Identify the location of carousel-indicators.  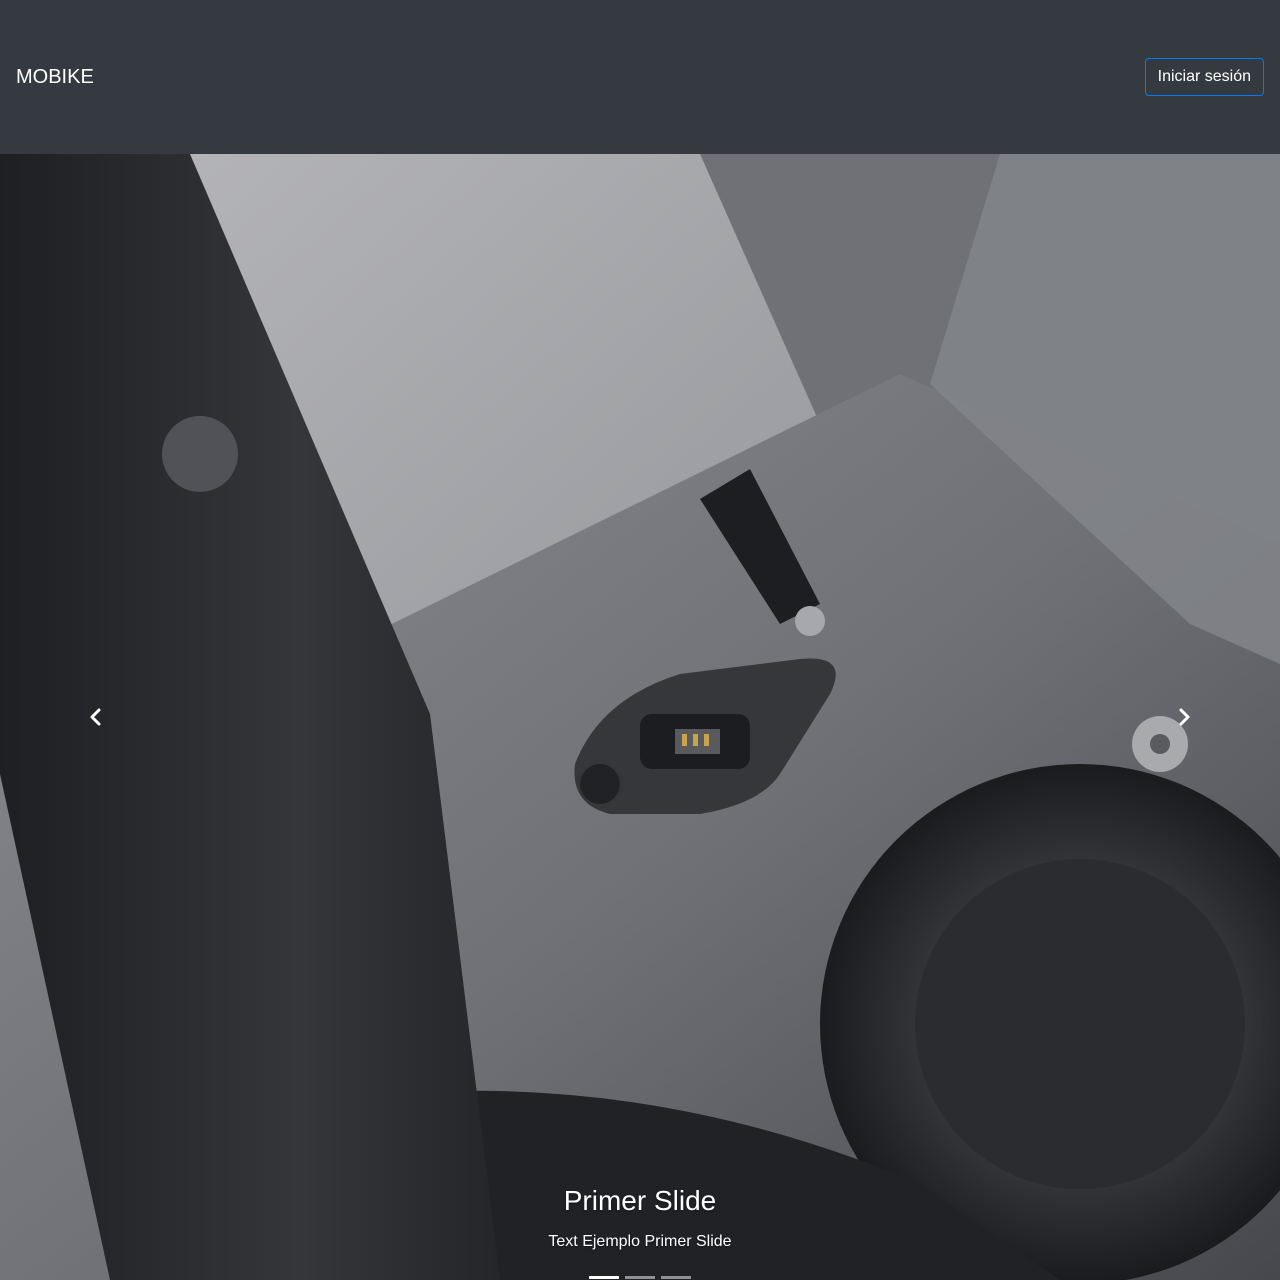
(640, 1277).